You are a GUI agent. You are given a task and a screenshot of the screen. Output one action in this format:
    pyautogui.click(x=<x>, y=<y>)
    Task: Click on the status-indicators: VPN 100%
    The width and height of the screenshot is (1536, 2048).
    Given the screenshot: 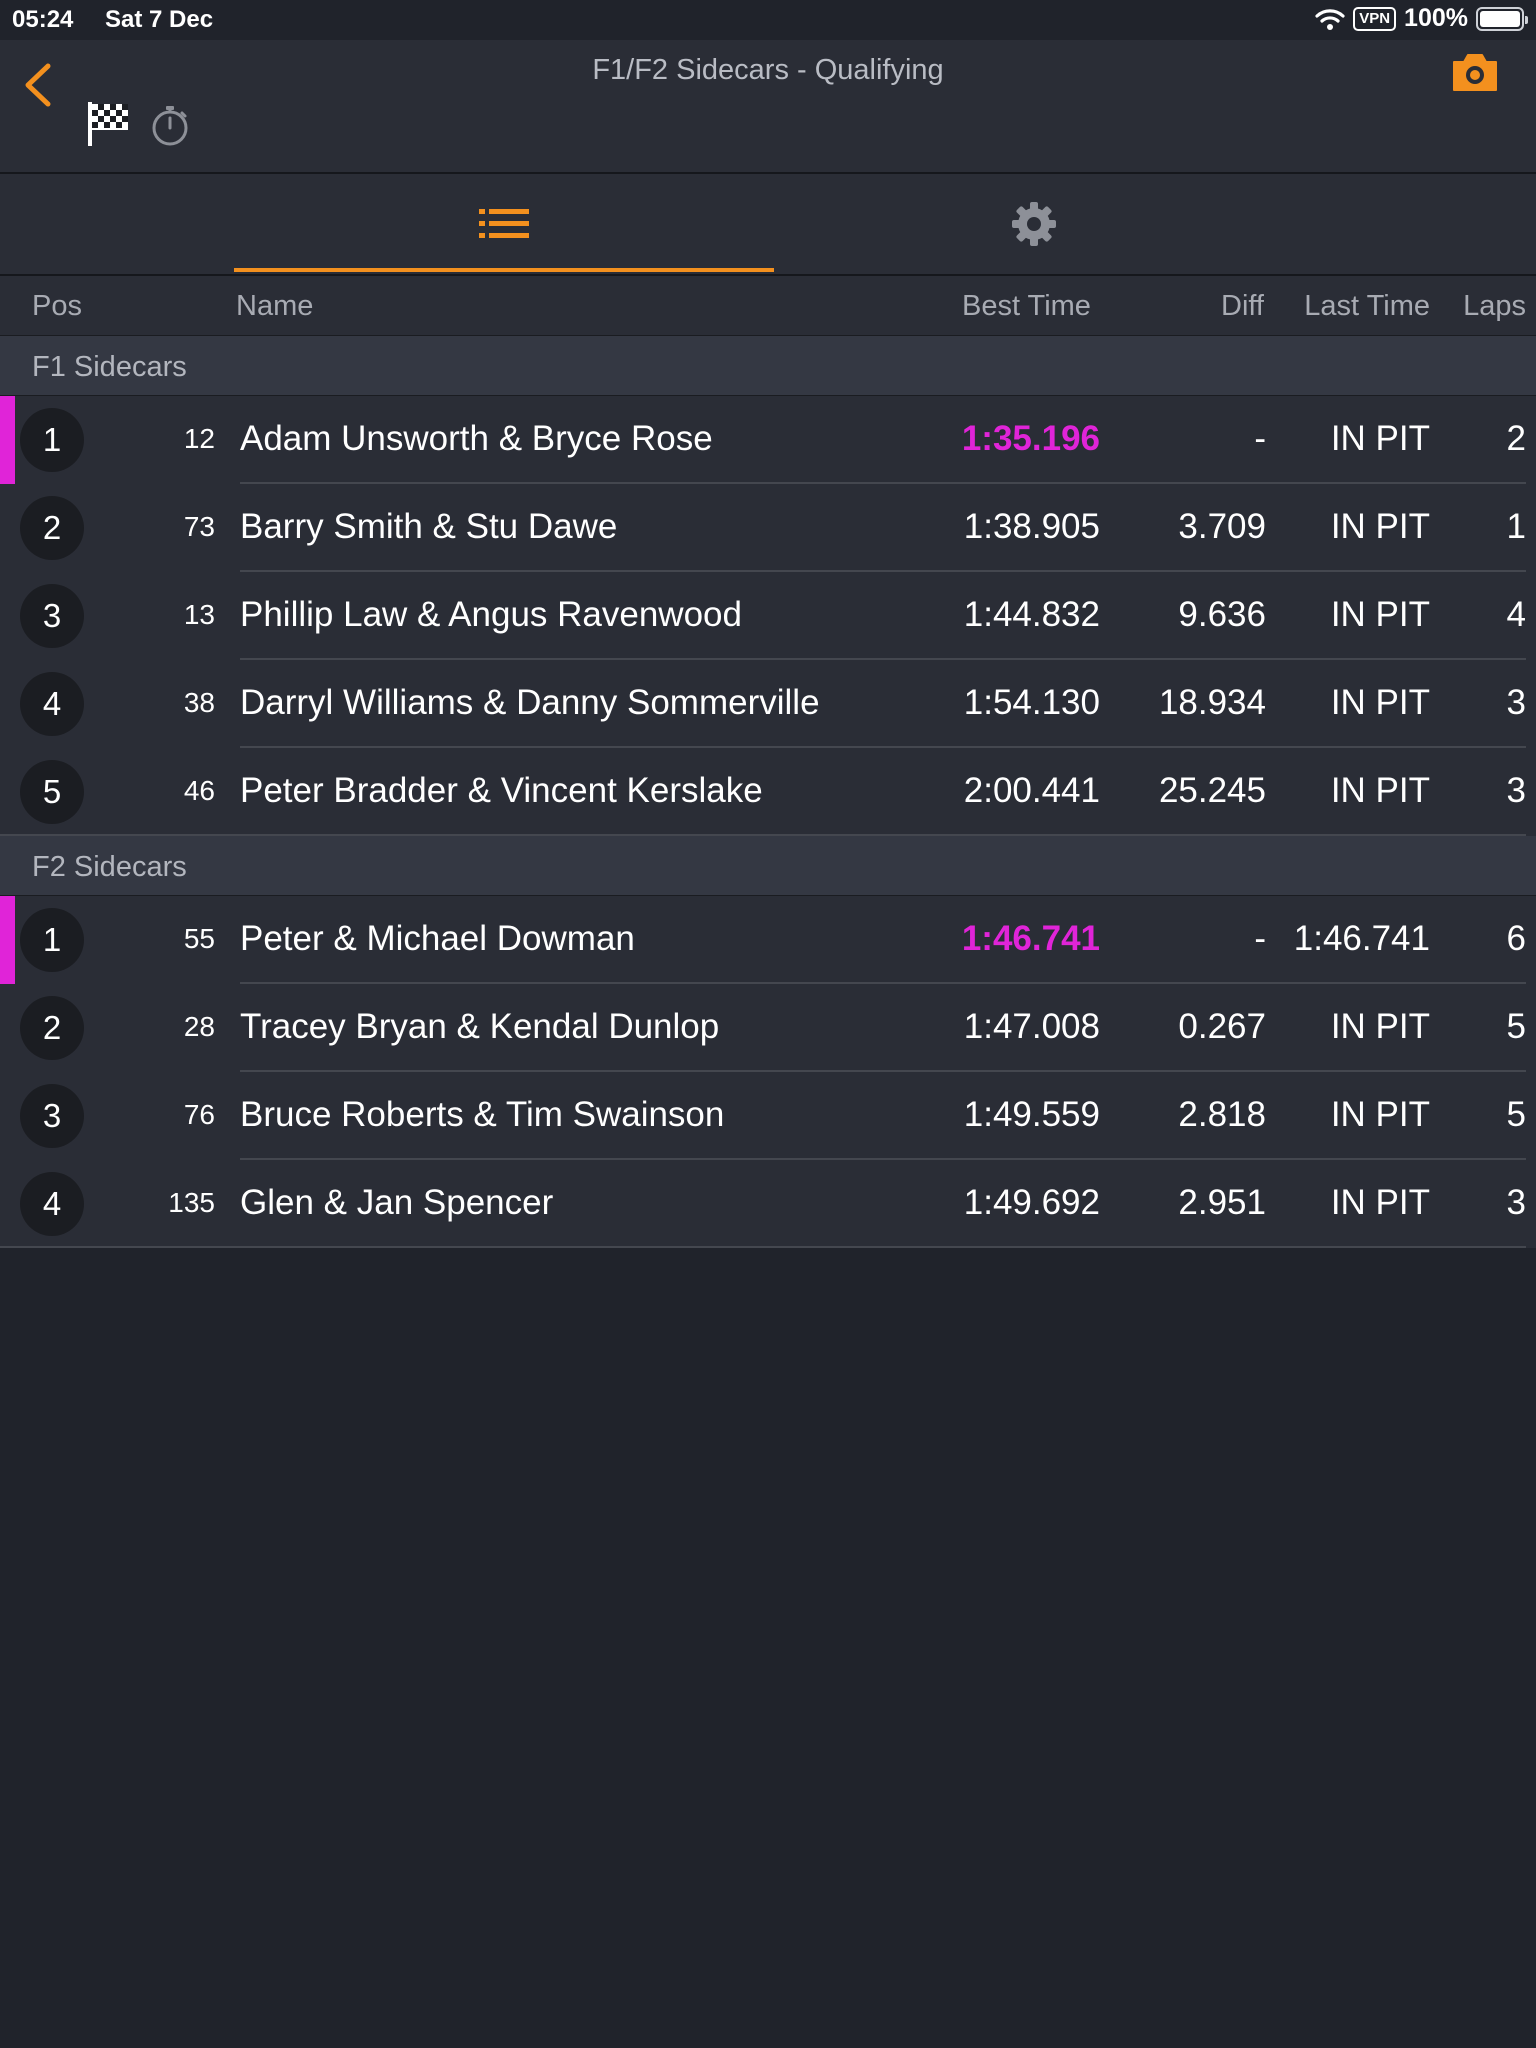 What is the action you would take?
    pyautogui.click(x=1421, y=18)
    